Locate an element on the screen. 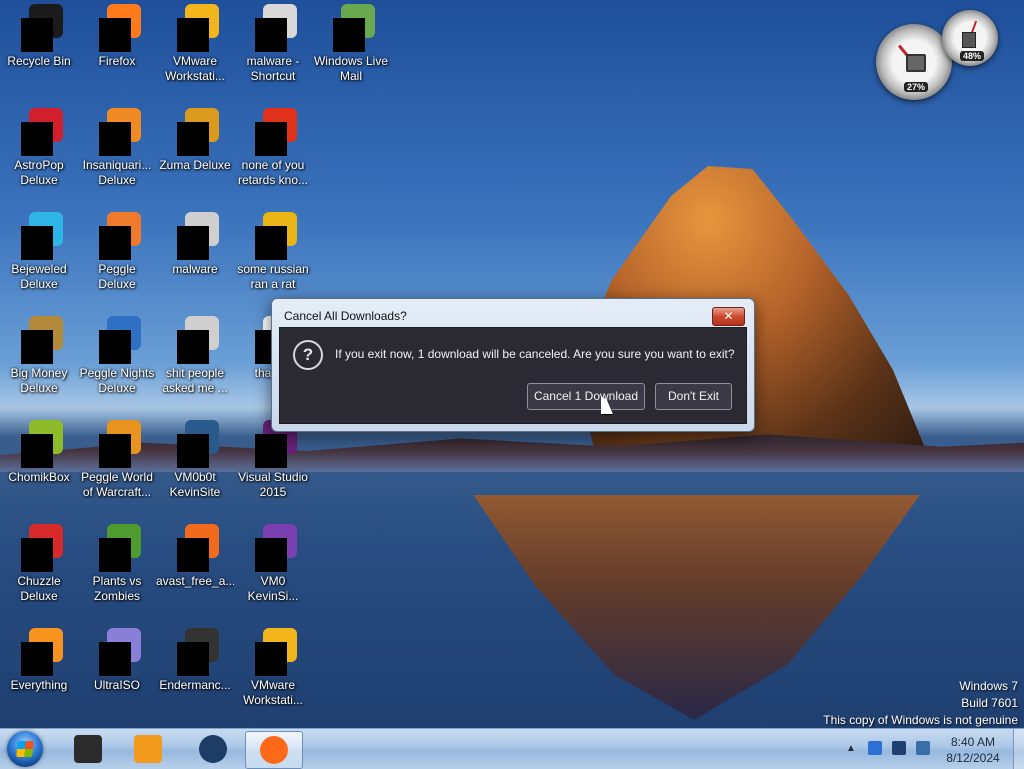  plants-vs-zombies-icon is located at coordinates (117, 548).